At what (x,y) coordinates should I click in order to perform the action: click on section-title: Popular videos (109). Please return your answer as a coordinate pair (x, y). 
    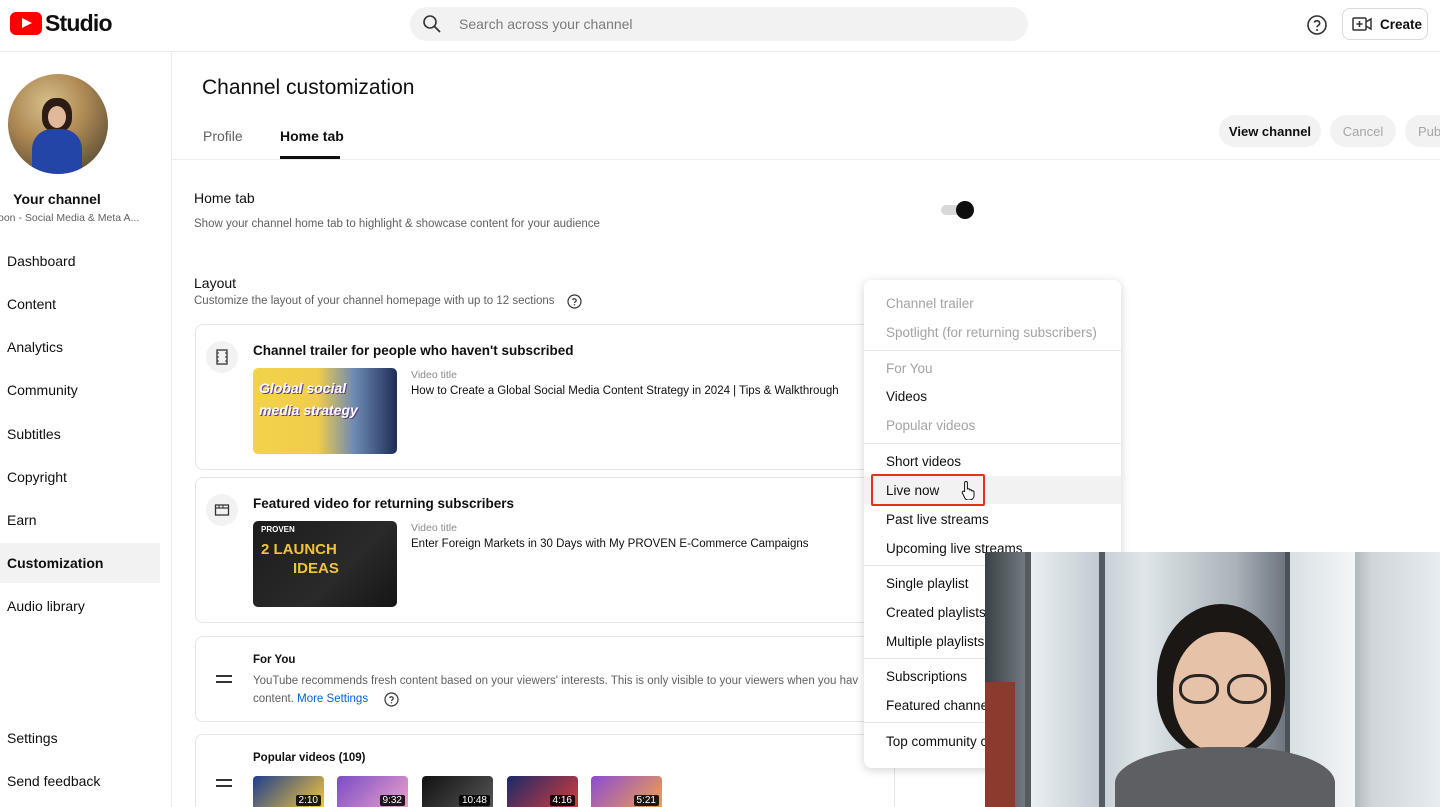
    Looking at the image, I should click on (309, 758).